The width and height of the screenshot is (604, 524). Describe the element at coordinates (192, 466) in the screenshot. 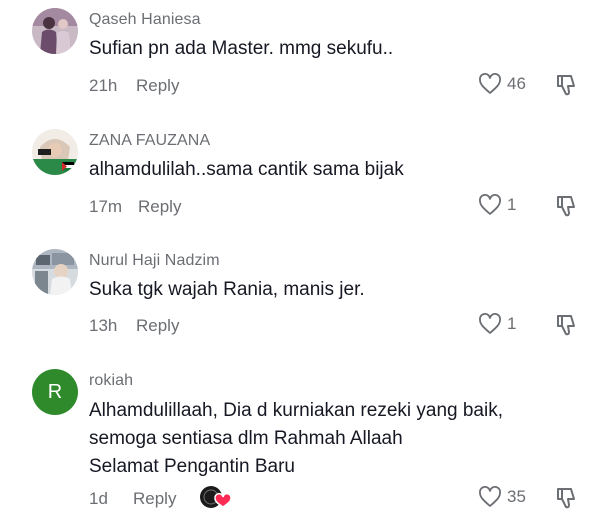

I see `comment-text-line: Selamat Pengantin Baru` at that location.